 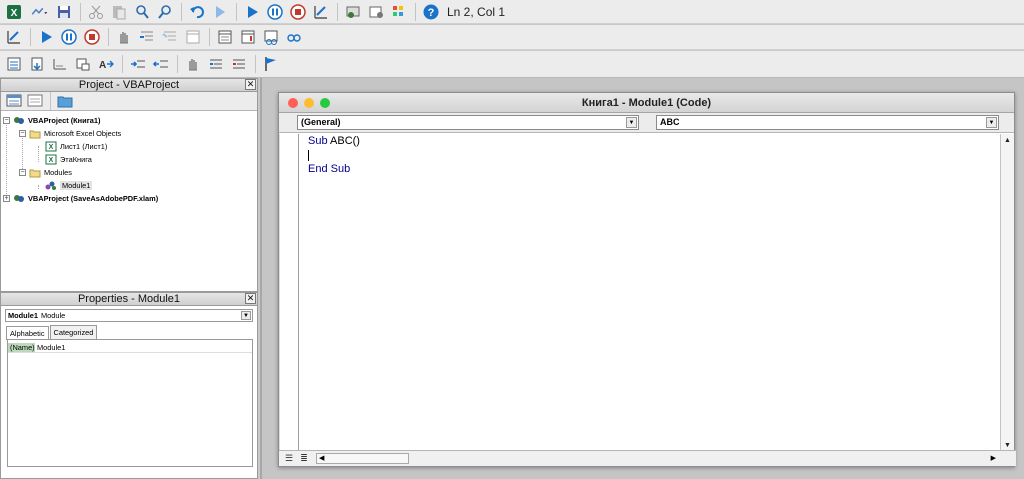 I want to click on save-icon, so click(x=64, y=12).